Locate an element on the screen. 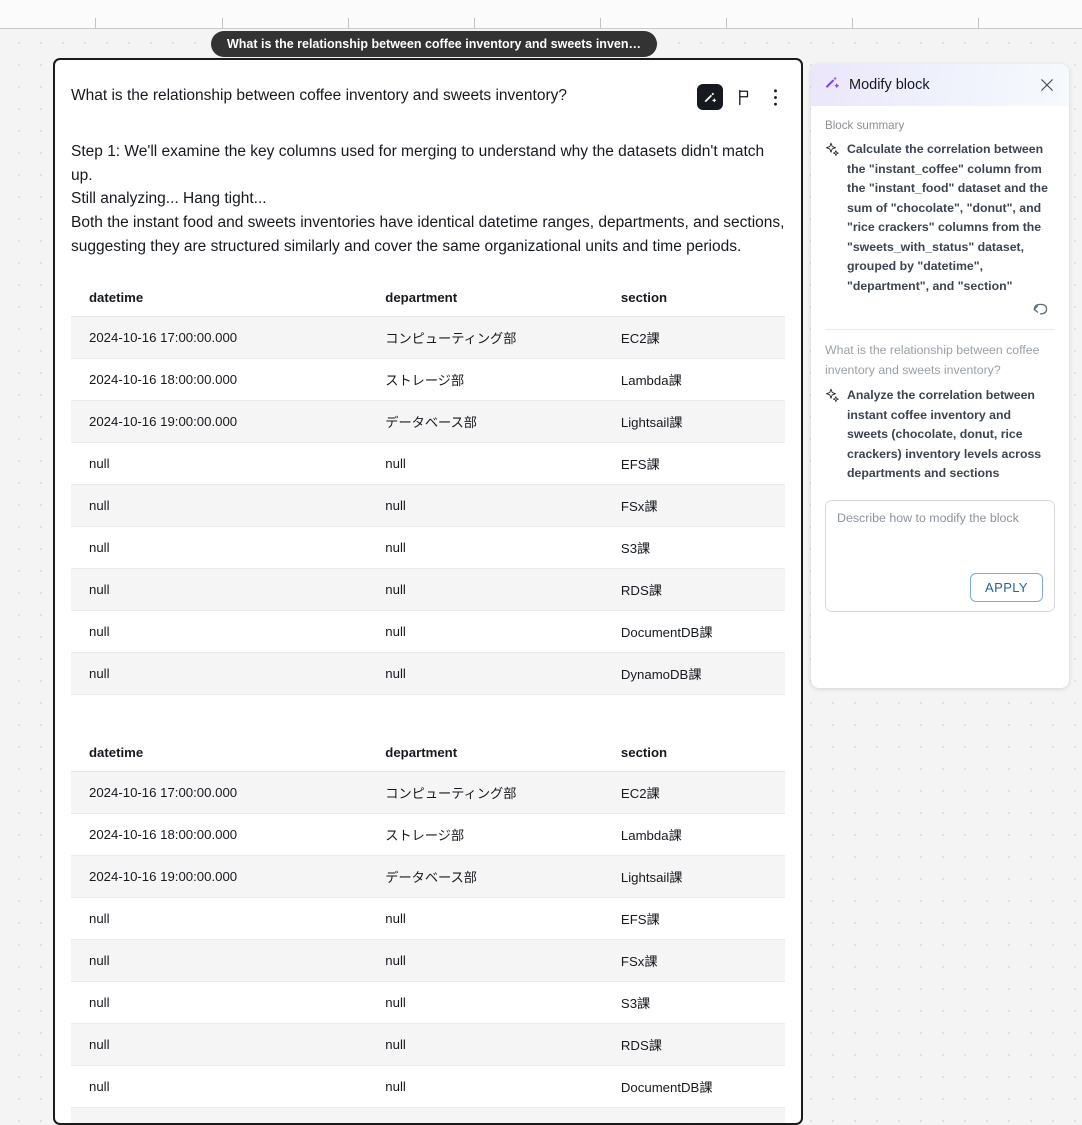  close-icon is located at coordinates (1047, 85).